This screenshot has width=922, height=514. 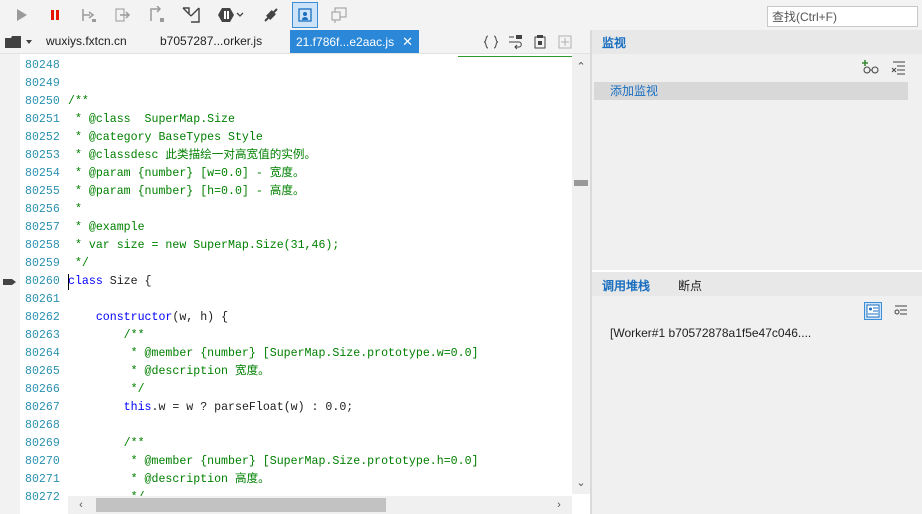 I want to click on line-source: * @classdesc 此类描绘一对高宽值的实例。, so click(x=192, y=155).